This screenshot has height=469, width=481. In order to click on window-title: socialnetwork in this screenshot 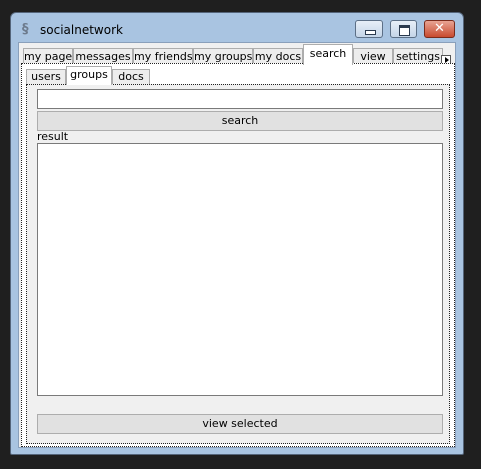, I will do `click(81, 30)`.